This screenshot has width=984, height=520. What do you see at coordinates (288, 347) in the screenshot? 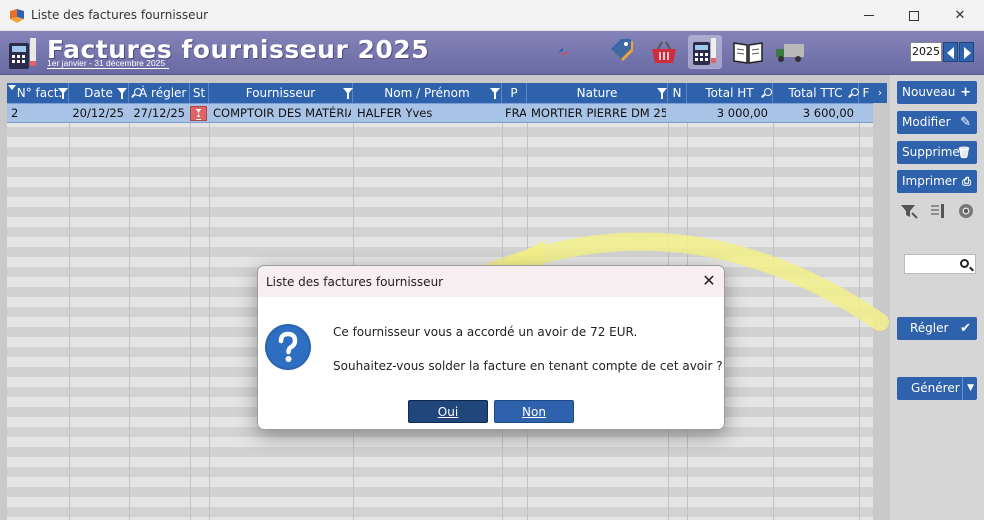
I see `question-icon` at bounding box center [288, 347].